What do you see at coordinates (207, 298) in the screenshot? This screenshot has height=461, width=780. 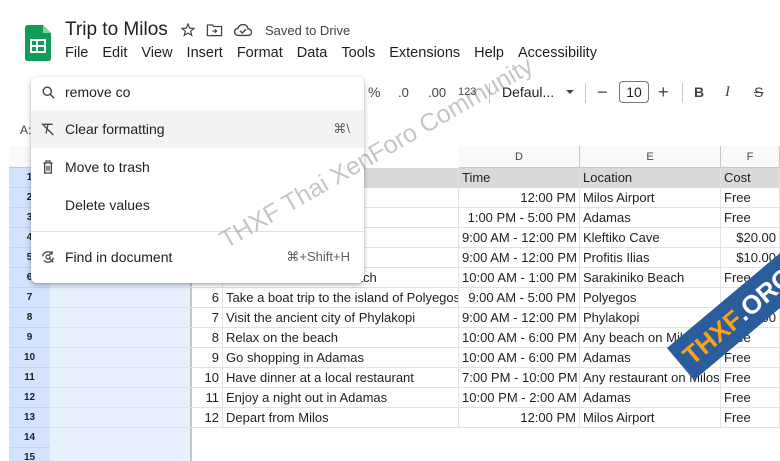 I see `cell-n: 6` at bounding box center [207, 298].